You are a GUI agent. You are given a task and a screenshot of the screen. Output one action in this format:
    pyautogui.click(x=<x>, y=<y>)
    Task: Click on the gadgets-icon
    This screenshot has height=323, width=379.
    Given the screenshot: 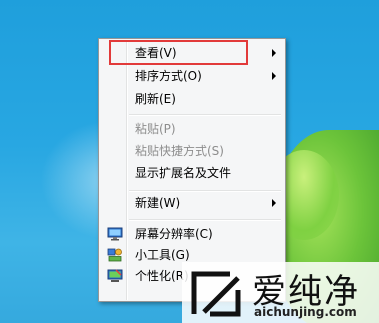 What is the action you would take?
    pyautogui.click(x=115, y=255)
    